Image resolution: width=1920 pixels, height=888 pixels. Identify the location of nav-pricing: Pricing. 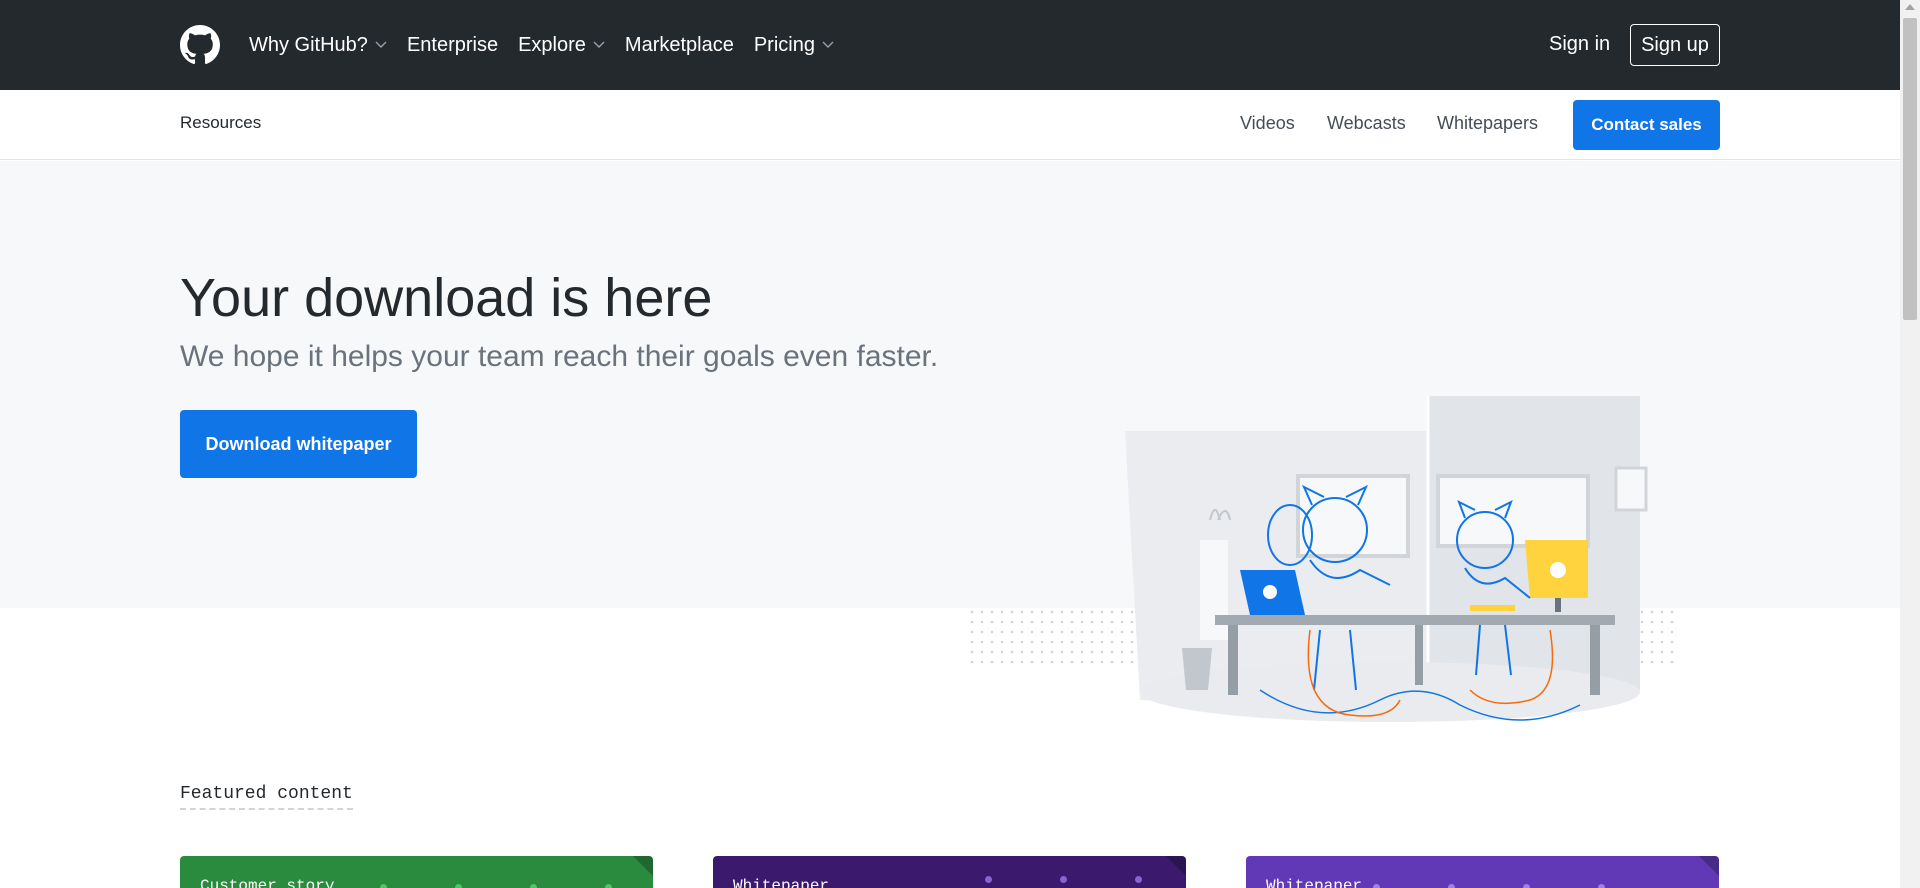
(794, 45).